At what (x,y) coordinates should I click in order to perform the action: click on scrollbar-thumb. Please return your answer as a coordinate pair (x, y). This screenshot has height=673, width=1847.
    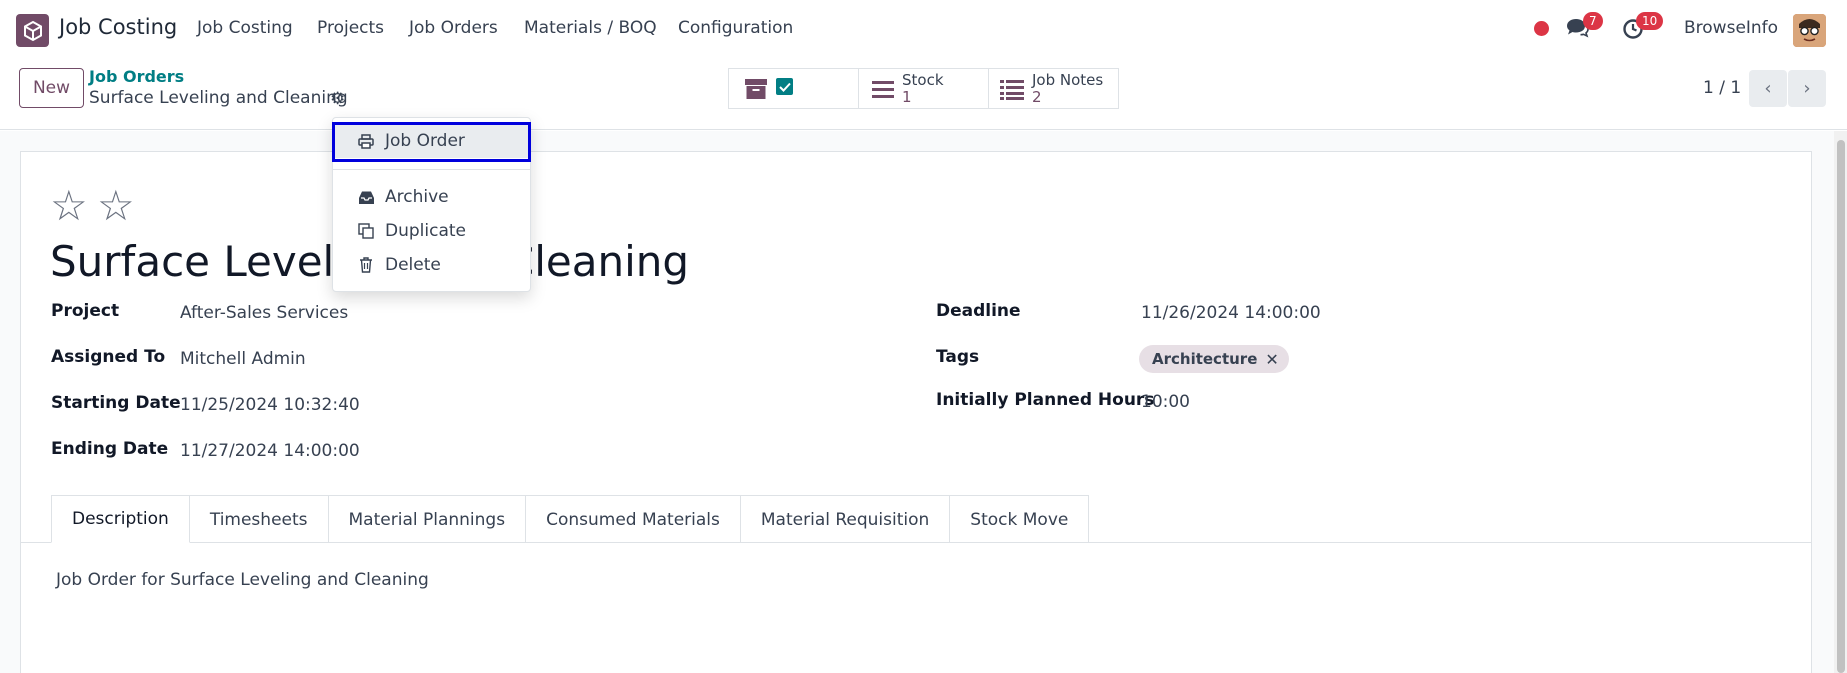
    Looking at the image, I should click on (1841, 406).